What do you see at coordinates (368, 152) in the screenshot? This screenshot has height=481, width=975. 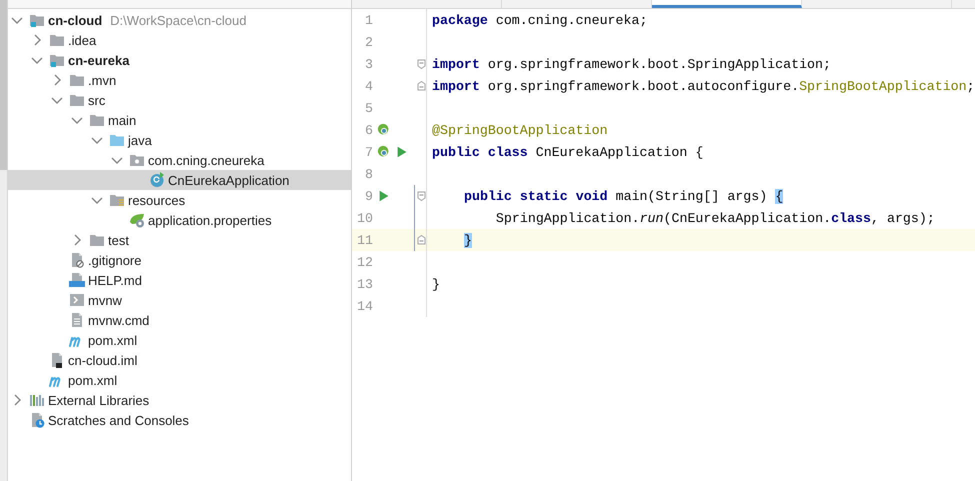 I see `line-number: 7` at bounding box center [368, 152].